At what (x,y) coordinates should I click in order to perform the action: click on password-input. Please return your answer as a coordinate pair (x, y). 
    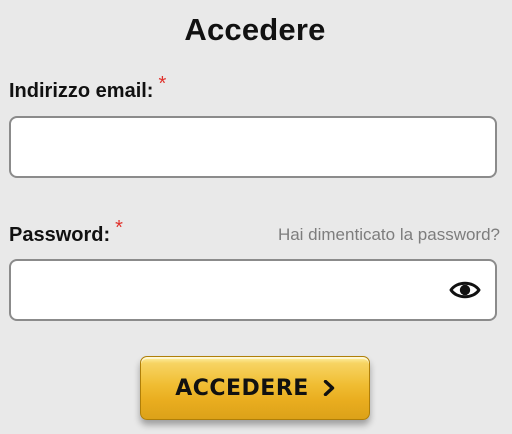
    Looking at the image, I should click on (253, 290).